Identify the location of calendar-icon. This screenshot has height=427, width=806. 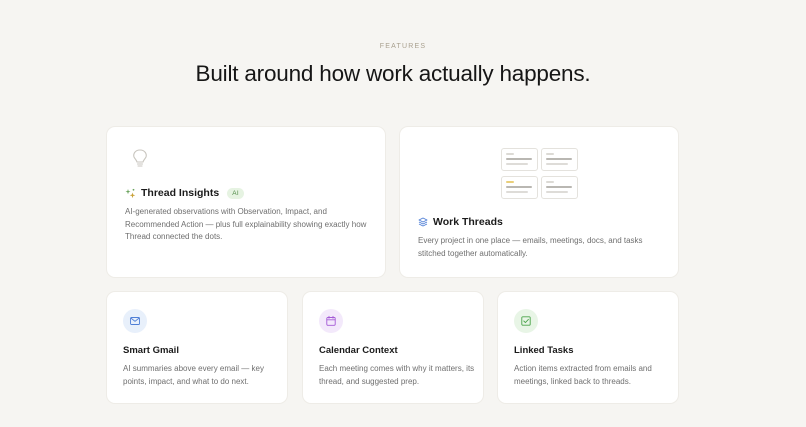
(331, 321).